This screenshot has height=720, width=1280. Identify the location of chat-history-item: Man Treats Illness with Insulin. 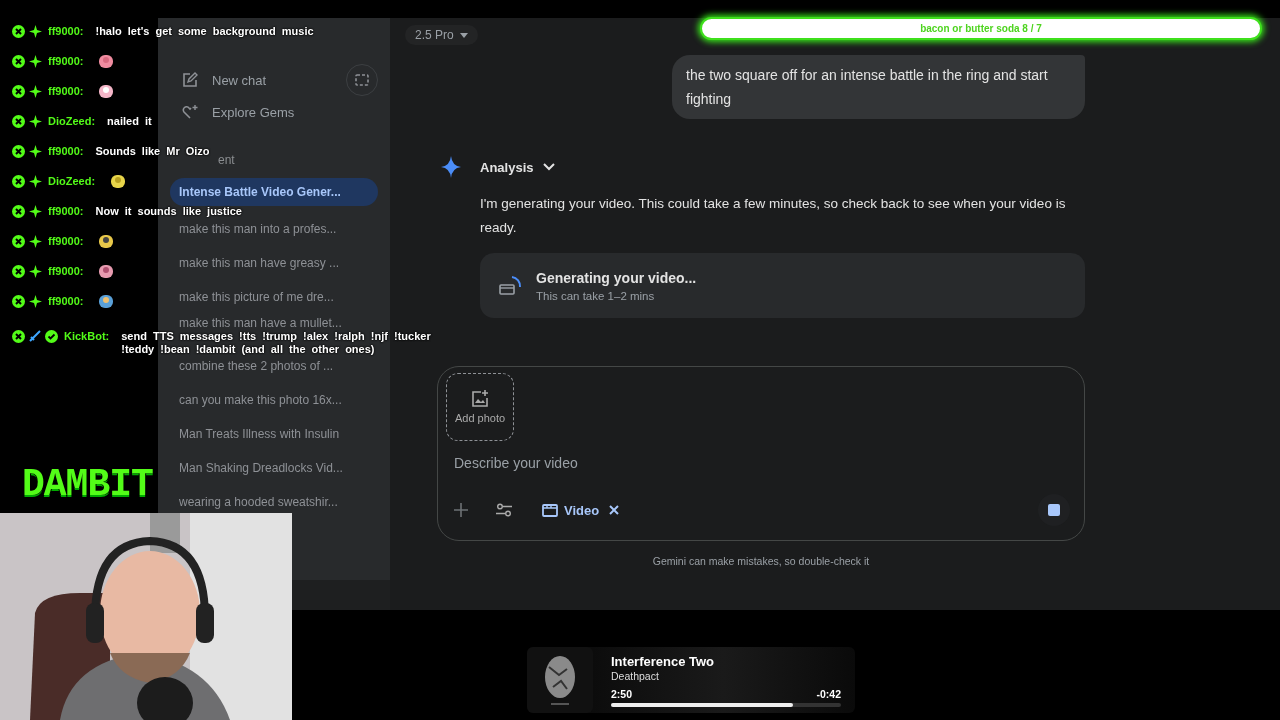
(255, 434).